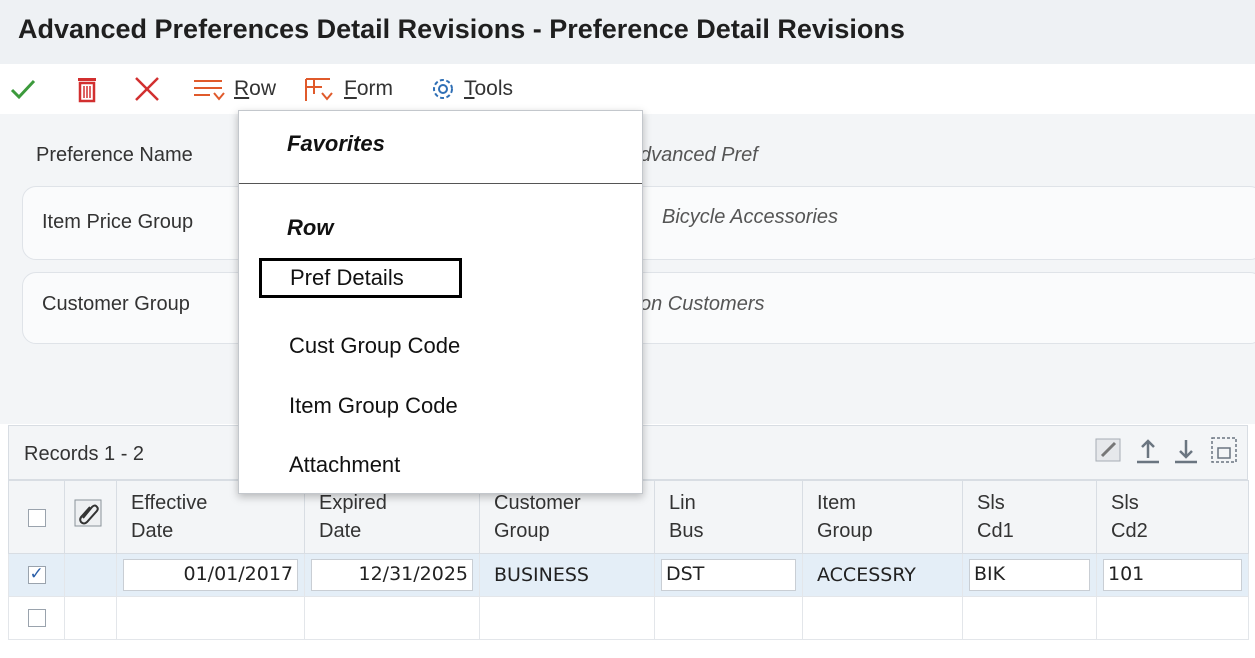 Image resolution: width=1255 pixels, height=658 pixels. What do you see at coordinates (88, 513) in the screenshot?
I see `paperclip-icon` at bounding box center [88, 513].